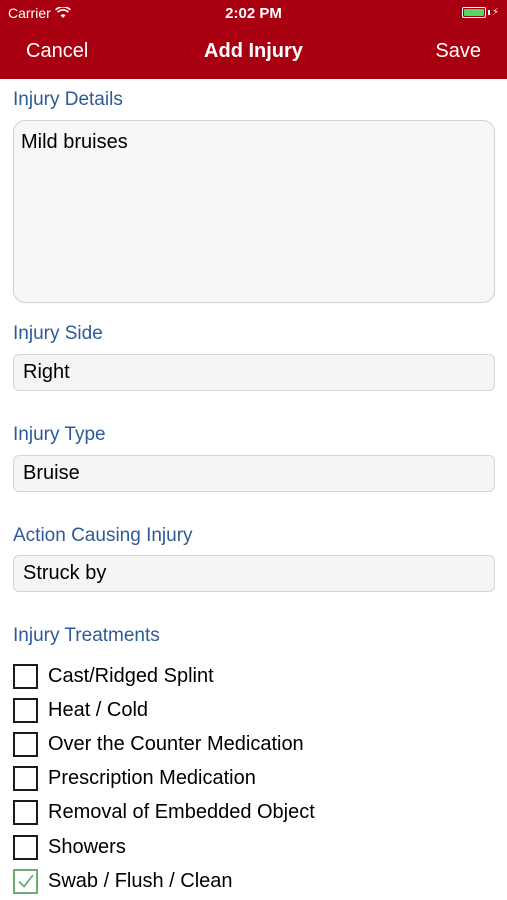 Image resolution: width=507 pixels, height=900 pixels. Describe the element at coordinates (254, 473) in the screenshot. I see `injury-type-field: Bruise` at that location.